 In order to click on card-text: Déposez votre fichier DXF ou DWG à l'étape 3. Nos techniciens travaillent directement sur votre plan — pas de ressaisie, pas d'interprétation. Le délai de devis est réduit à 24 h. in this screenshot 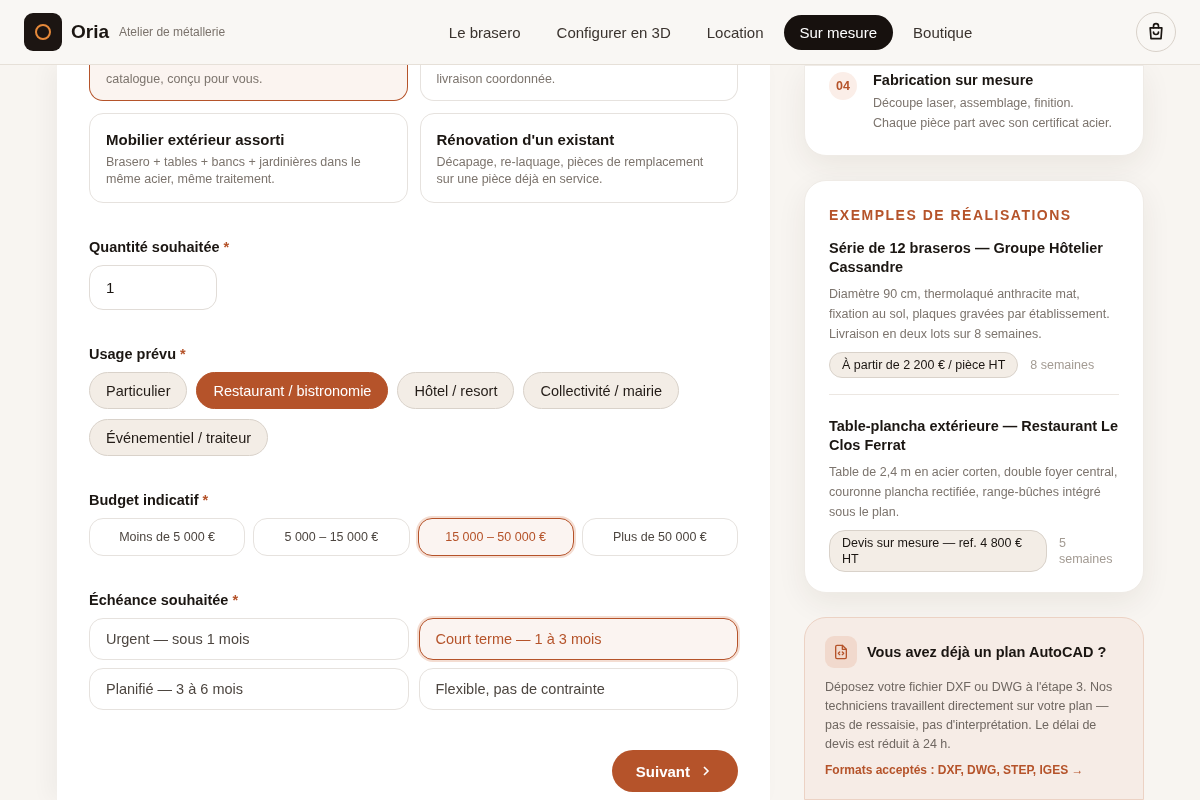, I will do `click(969, 716)`.